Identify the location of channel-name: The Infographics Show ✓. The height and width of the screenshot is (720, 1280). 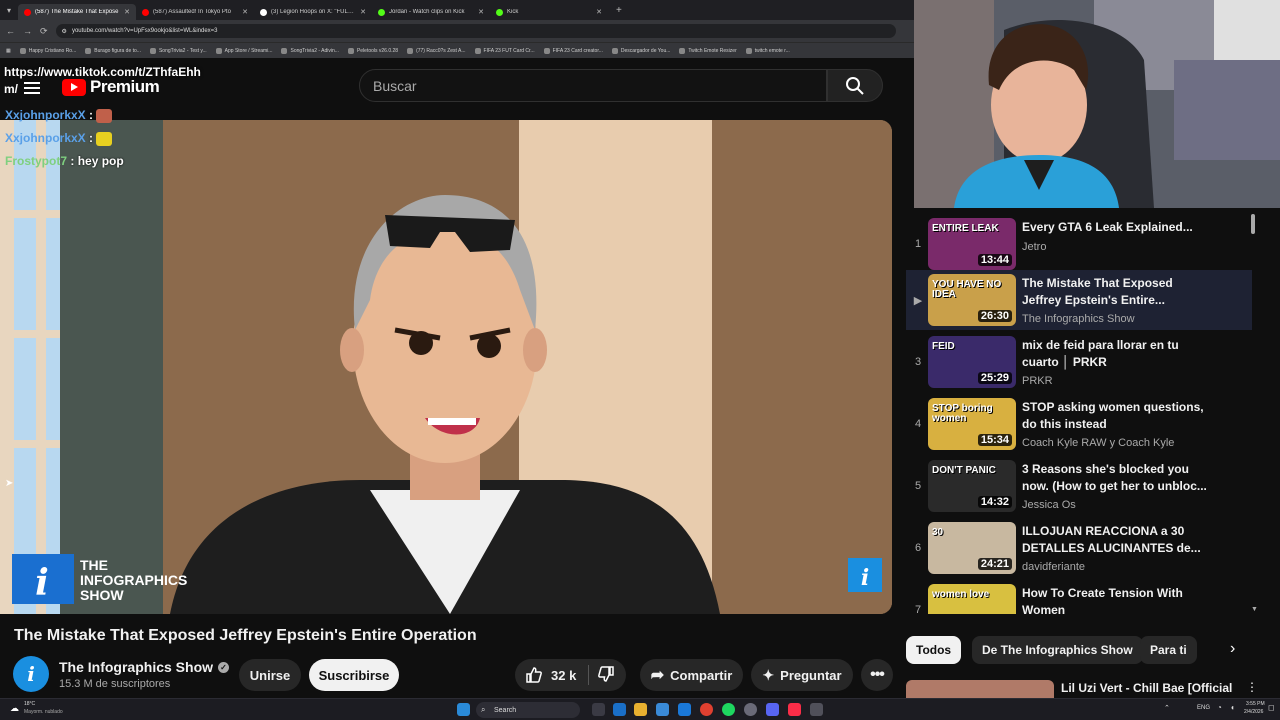
(144, 667).